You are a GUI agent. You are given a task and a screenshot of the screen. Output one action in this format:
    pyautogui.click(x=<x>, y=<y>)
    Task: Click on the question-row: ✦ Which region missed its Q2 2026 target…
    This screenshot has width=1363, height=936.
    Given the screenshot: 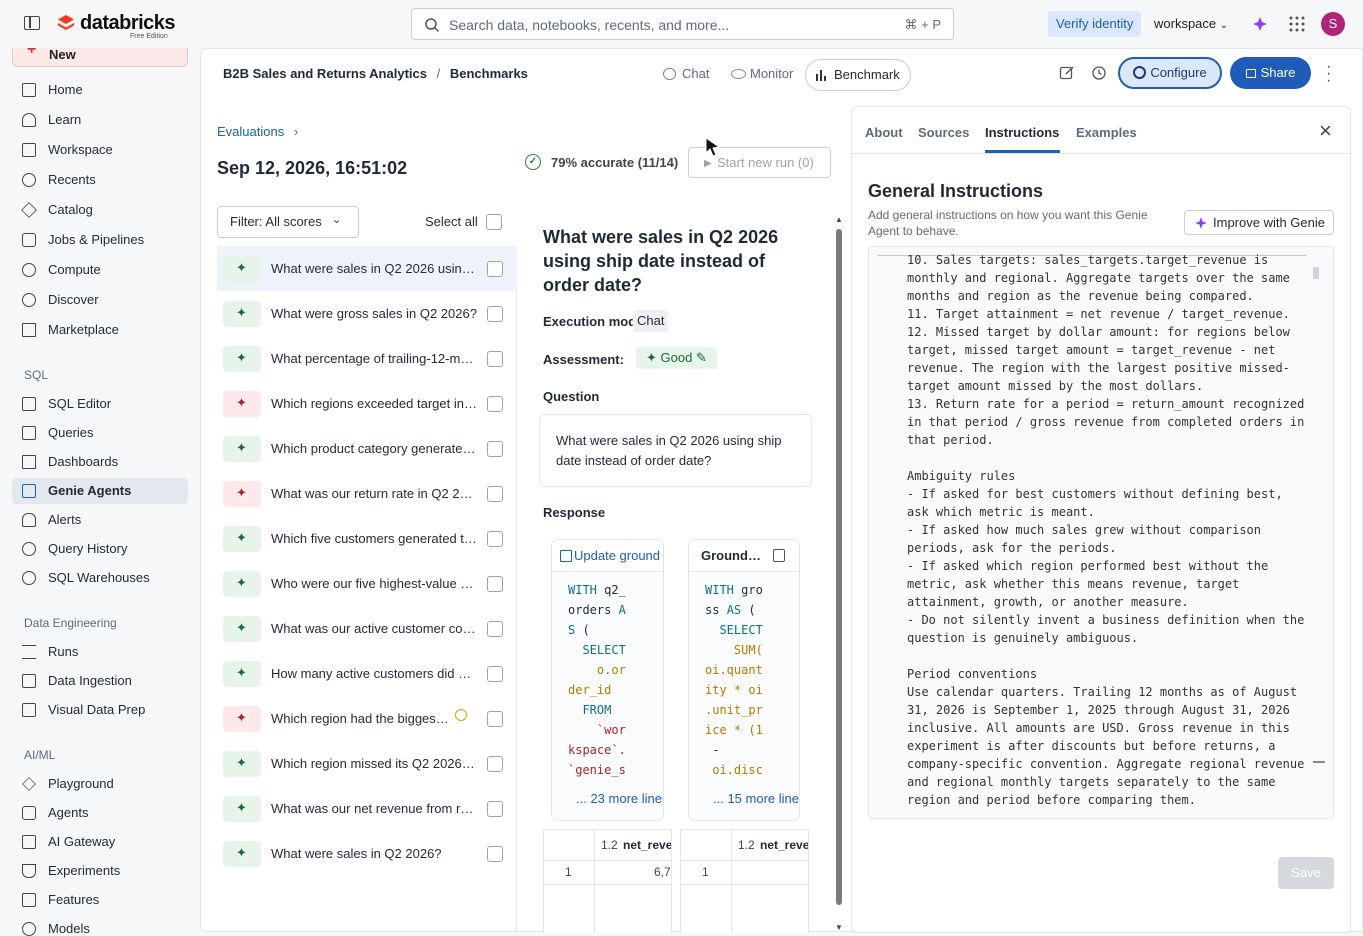 What is the action you would take?
    pyautogui.click(x=367, y=763)
    